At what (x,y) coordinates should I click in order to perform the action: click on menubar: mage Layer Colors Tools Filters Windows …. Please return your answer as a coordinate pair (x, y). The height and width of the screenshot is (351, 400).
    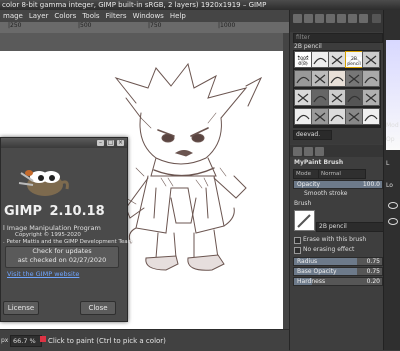
    Looking at the image, I should click on (144, 16).